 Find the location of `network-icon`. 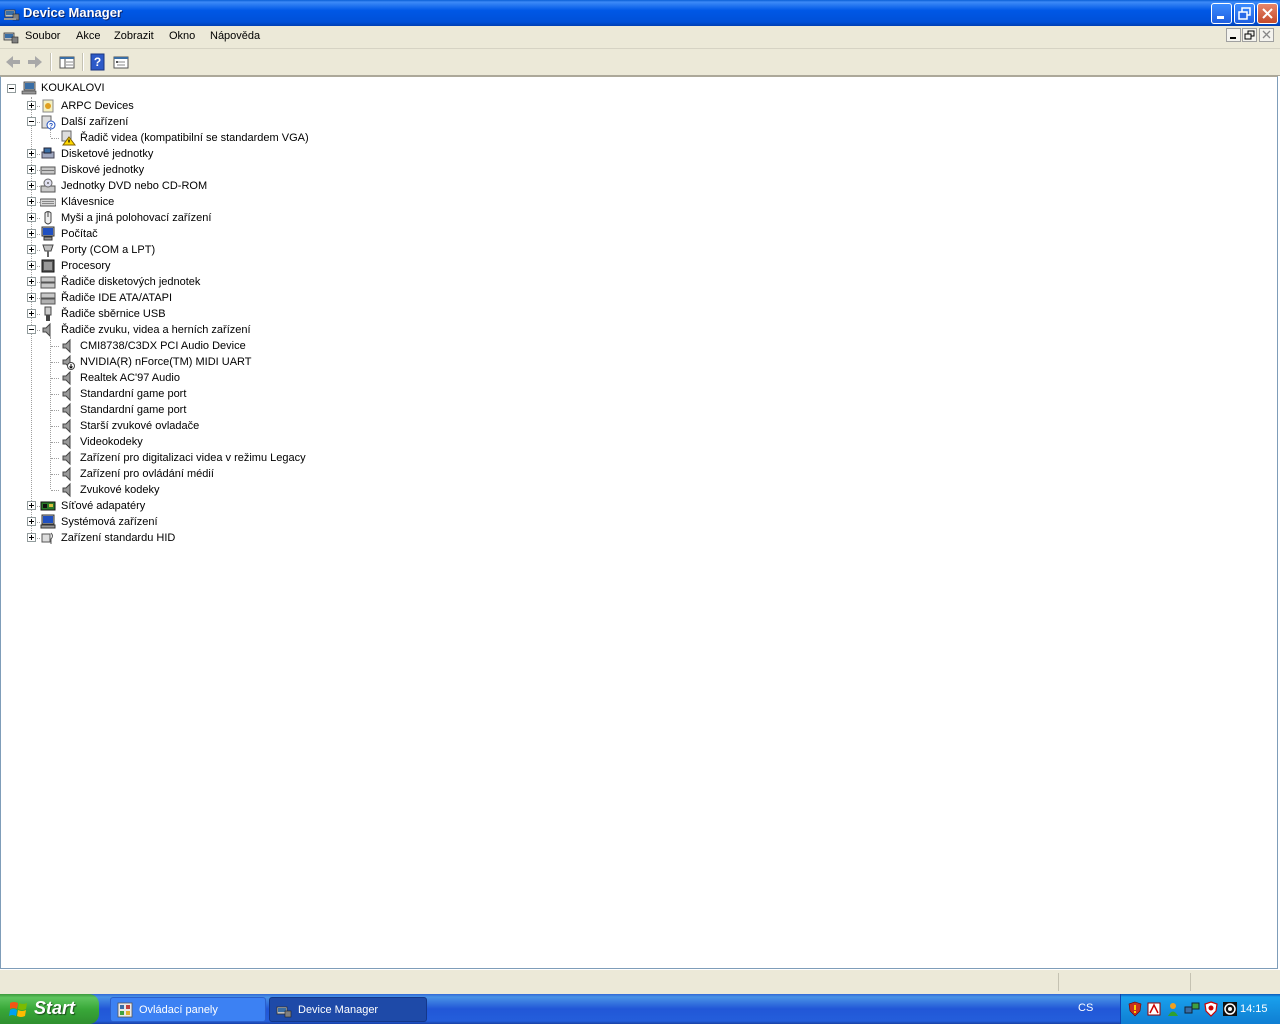

network-icon is located at coordinates (1192, 1009).